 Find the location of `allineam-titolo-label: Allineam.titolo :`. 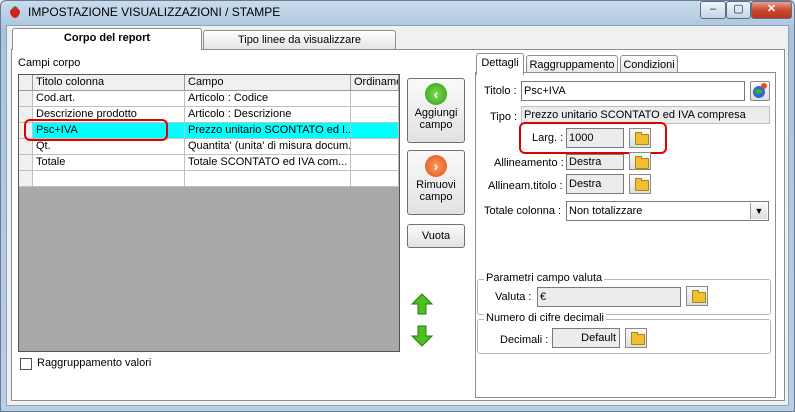

allineam-titolo-label: Allineam.titolo : is located at coordinates (525, 186).